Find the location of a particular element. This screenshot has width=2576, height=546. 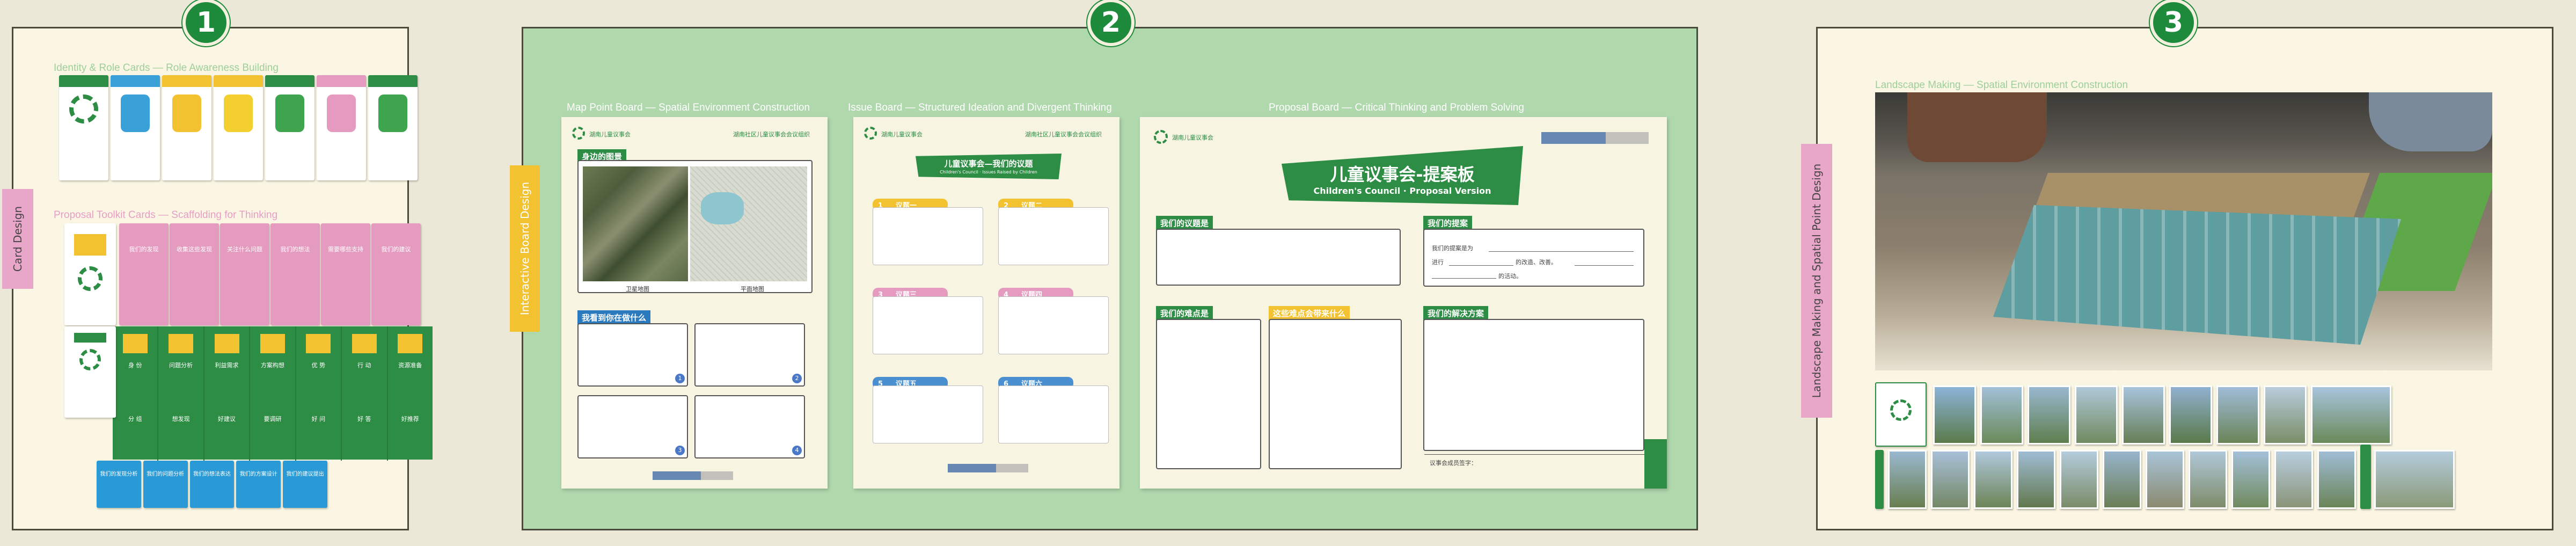

side-tab-label: Card Design is located at coordinates (18, 239).